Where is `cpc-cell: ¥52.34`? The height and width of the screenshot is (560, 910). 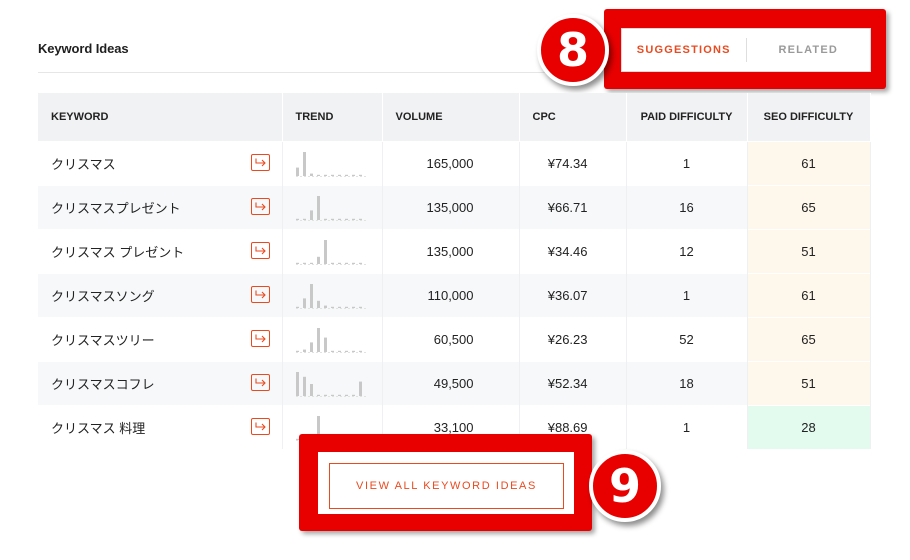
cpc-cell: ¥52.34 is located at coordinates (573, 383).